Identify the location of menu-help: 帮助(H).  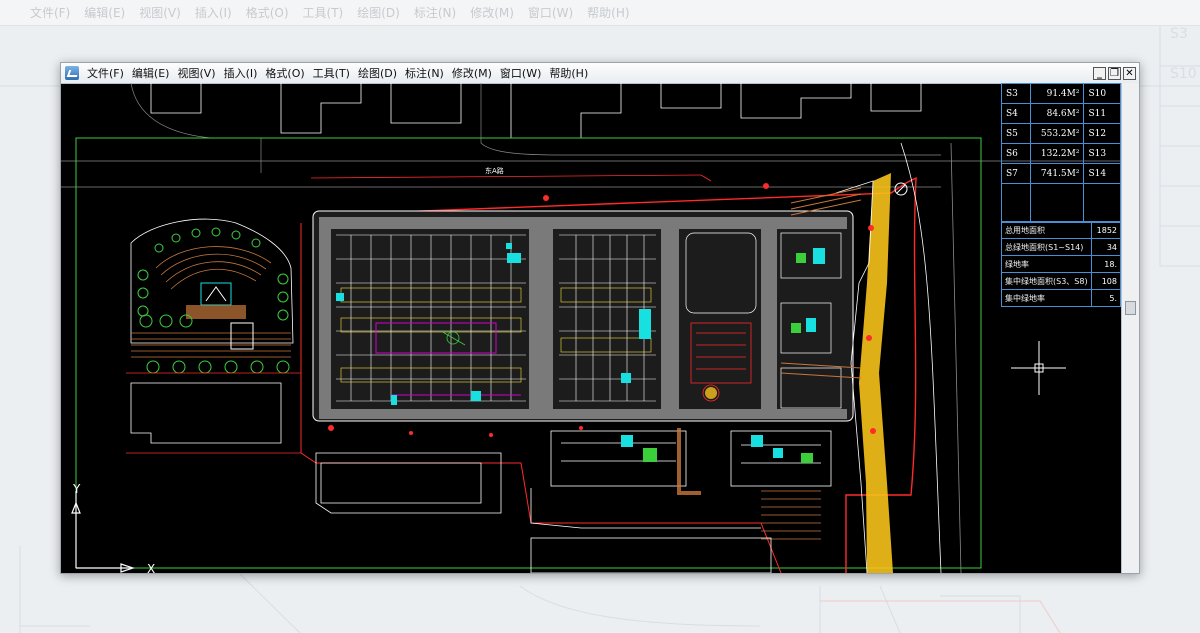
(568, 73).